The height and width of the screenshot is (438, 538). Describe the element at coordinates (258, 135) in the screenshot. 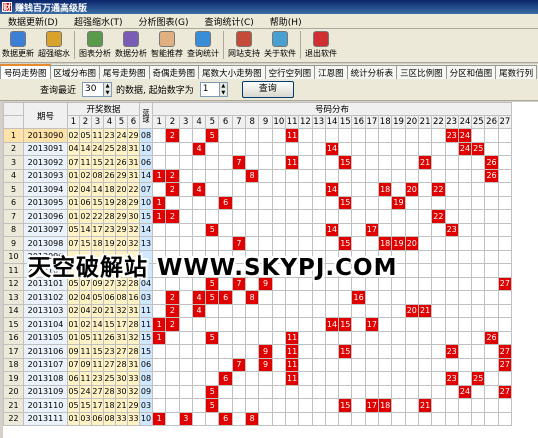

I see `table-row: 1 2013090 02 05 11 23 24 29 08 2 5 11 23 24` at that location.